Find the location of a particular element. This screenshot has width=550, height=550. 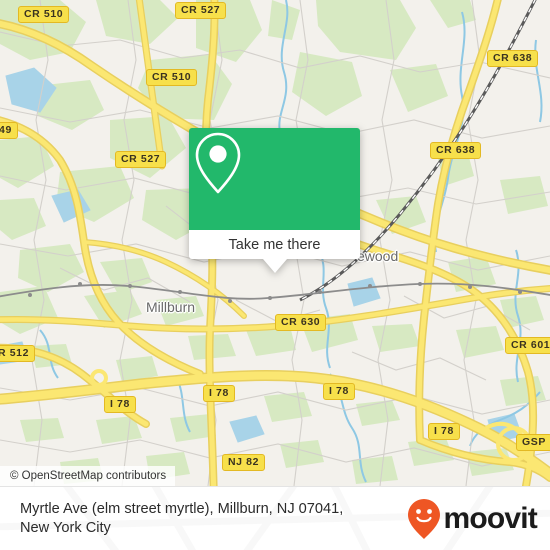

shield-i78-a: I 78 is located at coordinates (219, 393).